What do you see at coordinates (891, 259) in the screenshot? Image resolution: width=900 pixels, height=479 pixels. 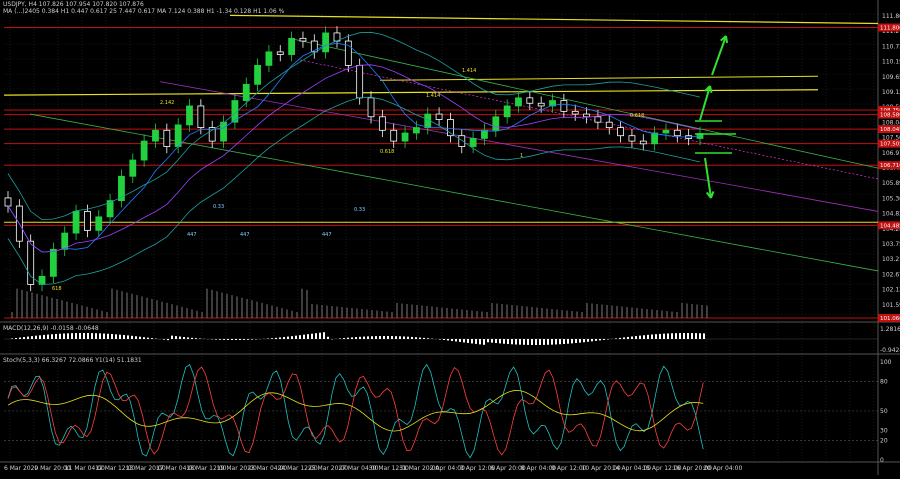 I see `price-tick-label: 103.210` at bounding box center [891, 259].